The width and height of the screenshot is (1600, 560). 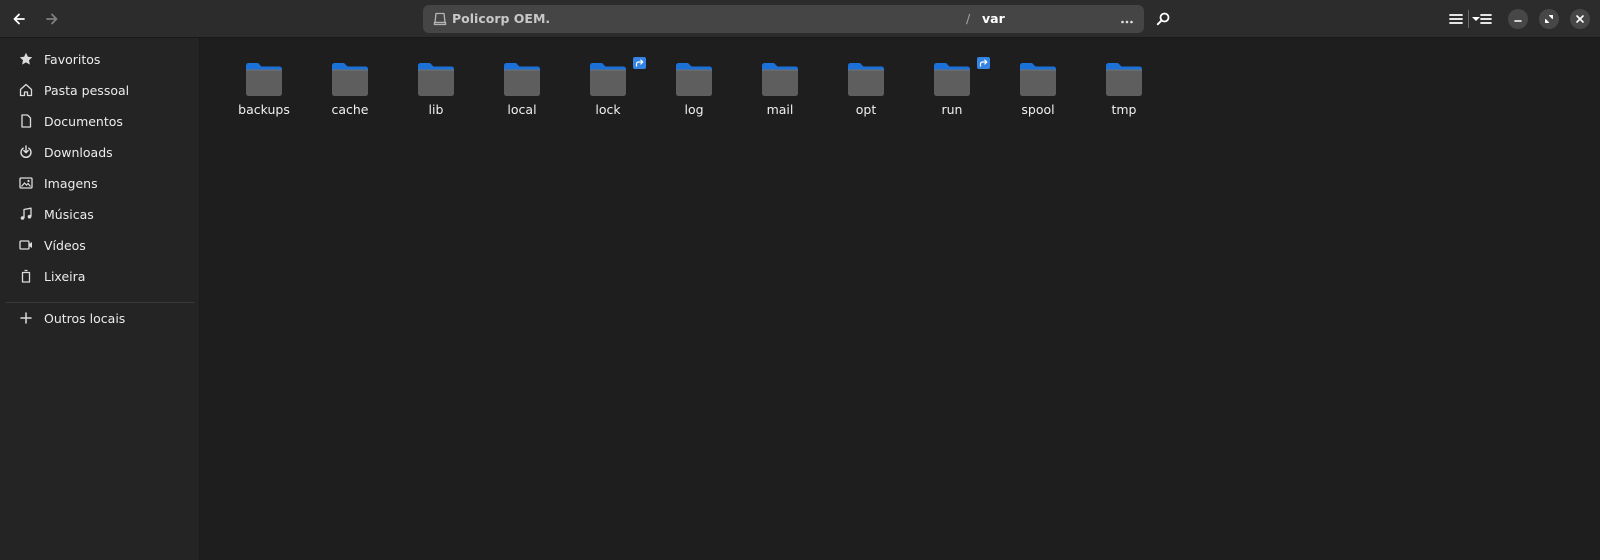 I want to click on path-bar: Policorp OEM. / var, so click(x=783, y=19).